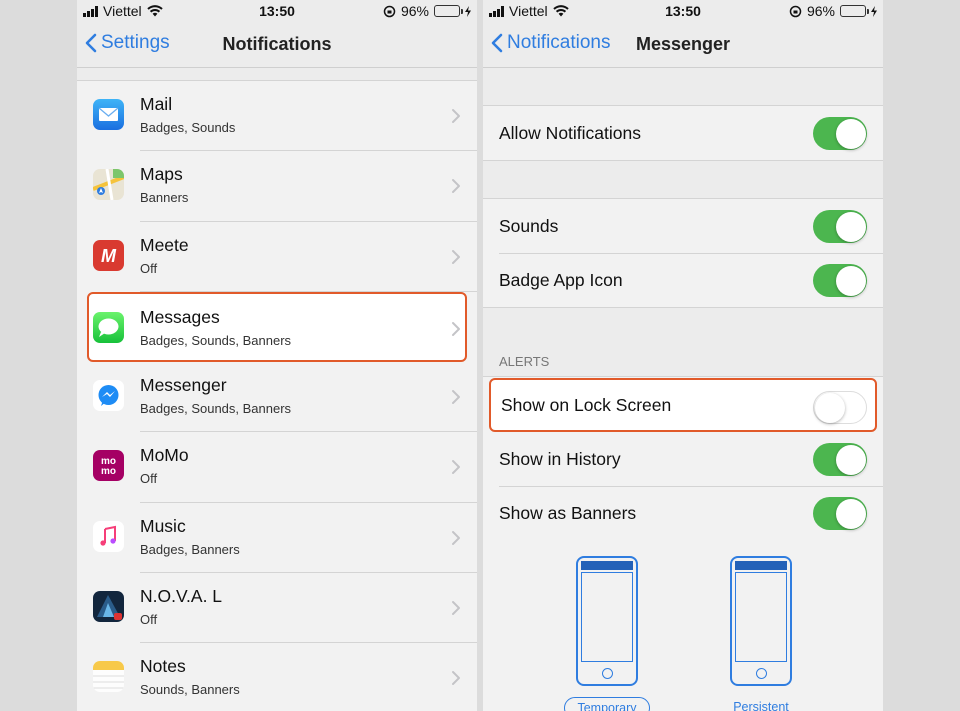  What do you see at coordinates (277, 257) in the screenshot?
I see `app-row-meete: M Meete Off` at bounding box center [277, 257].